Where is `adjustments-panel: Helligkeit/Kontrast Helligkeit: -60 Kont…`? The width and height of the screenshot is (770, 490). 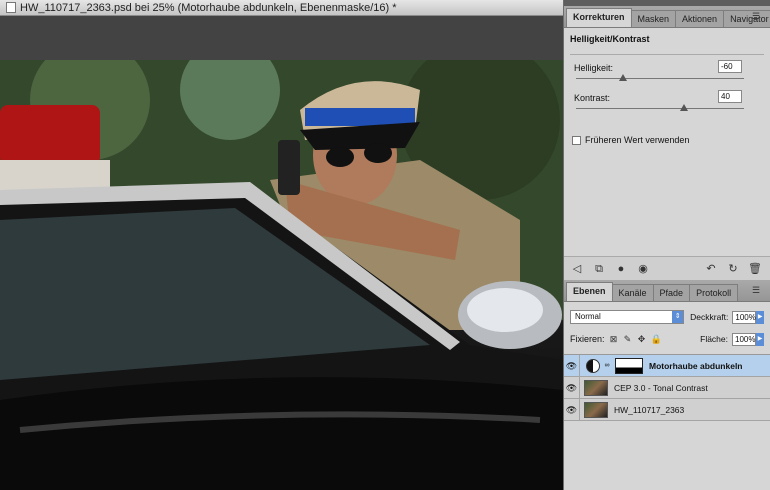 adjustments-panel: Helligkeit/Kontrast Helligkeit: -60 Kont… is located at coordinates (667, 154).